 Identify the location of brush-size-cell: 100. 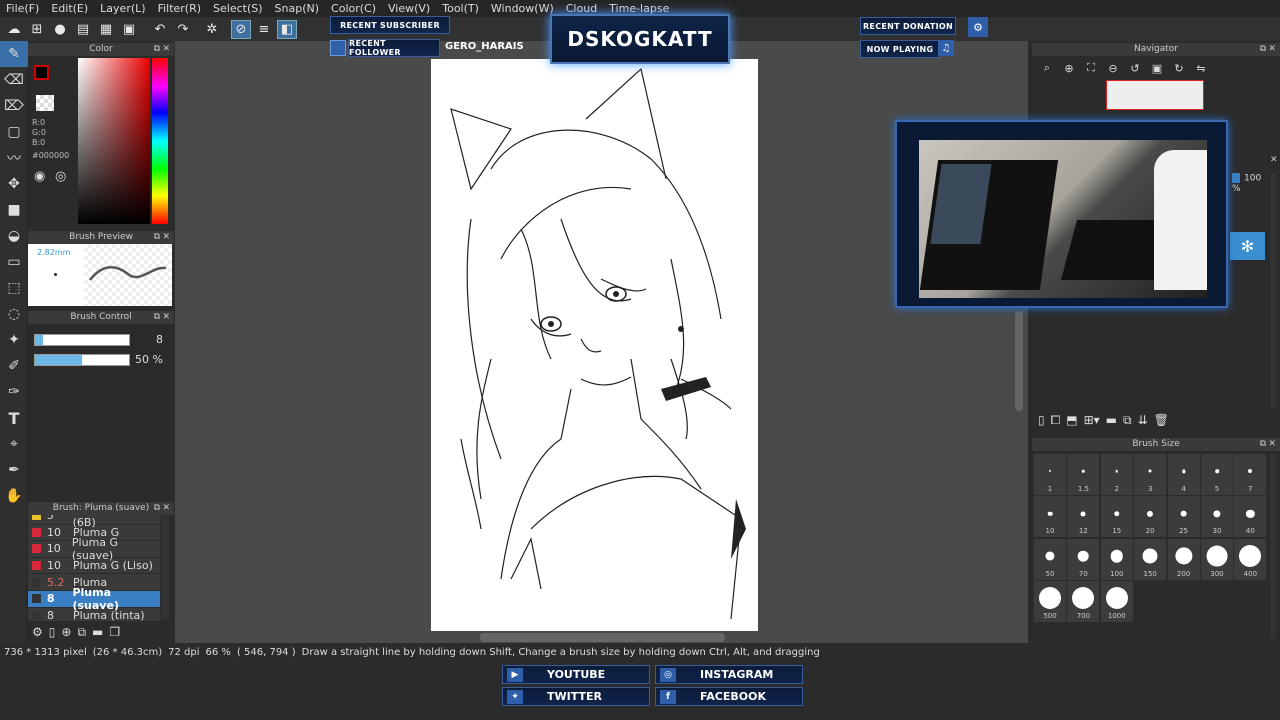
(1116, 559).